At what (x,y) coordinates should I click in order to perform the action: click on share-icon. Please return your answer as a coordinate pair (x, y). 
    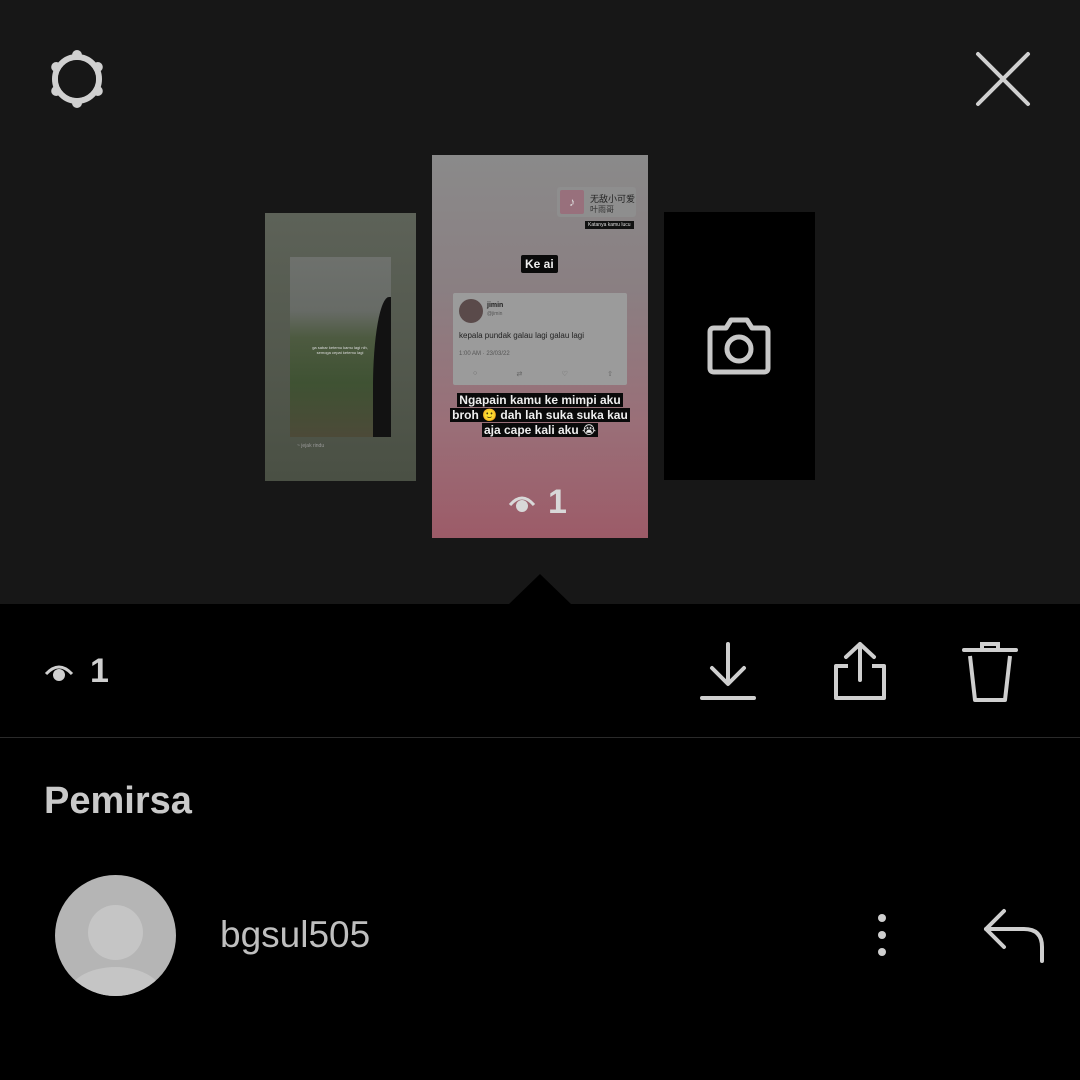
    Looking at the image, I should click on (860, 671).